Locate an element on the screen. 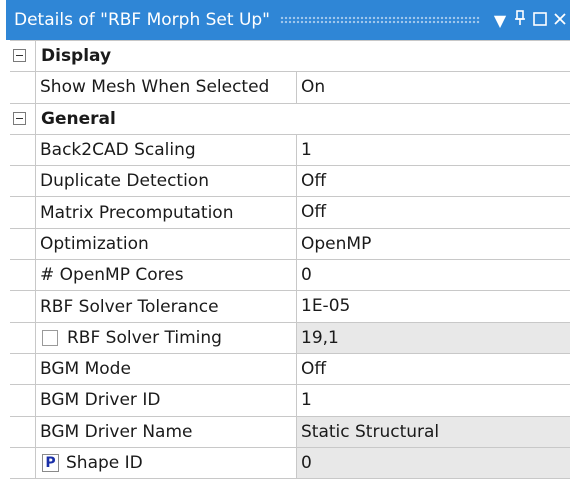  property-name-text: Shape ID is located at coordinates (104, 463).